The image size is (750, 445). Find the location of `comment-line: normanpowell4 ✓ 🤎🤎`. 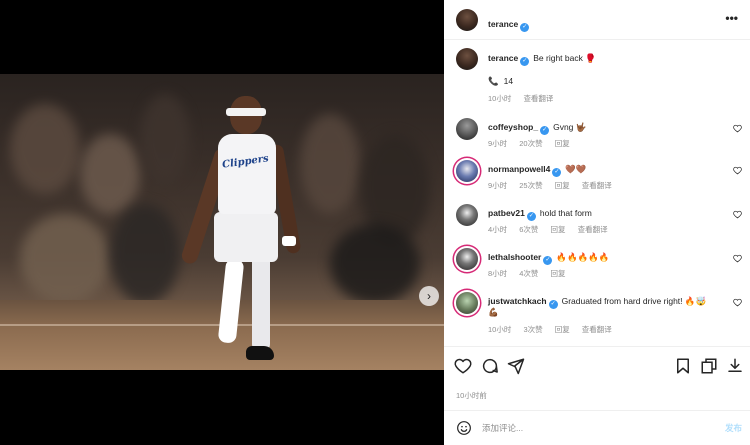

comment-line: normanpowell4 ✓ 🤎🤎 is located at coordinates (537, 170).